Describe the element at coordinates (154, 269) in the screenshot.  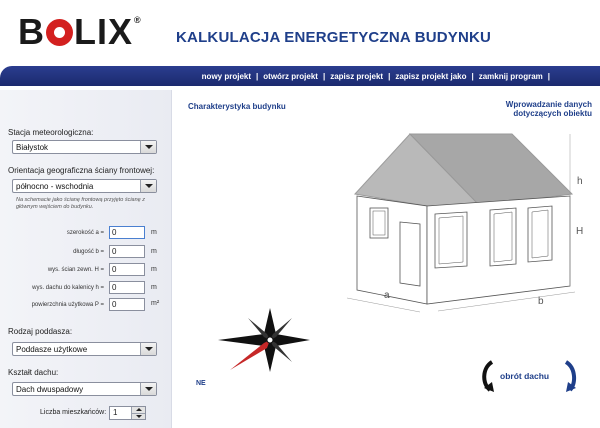
I see `wall-height-unit: m` at that location.